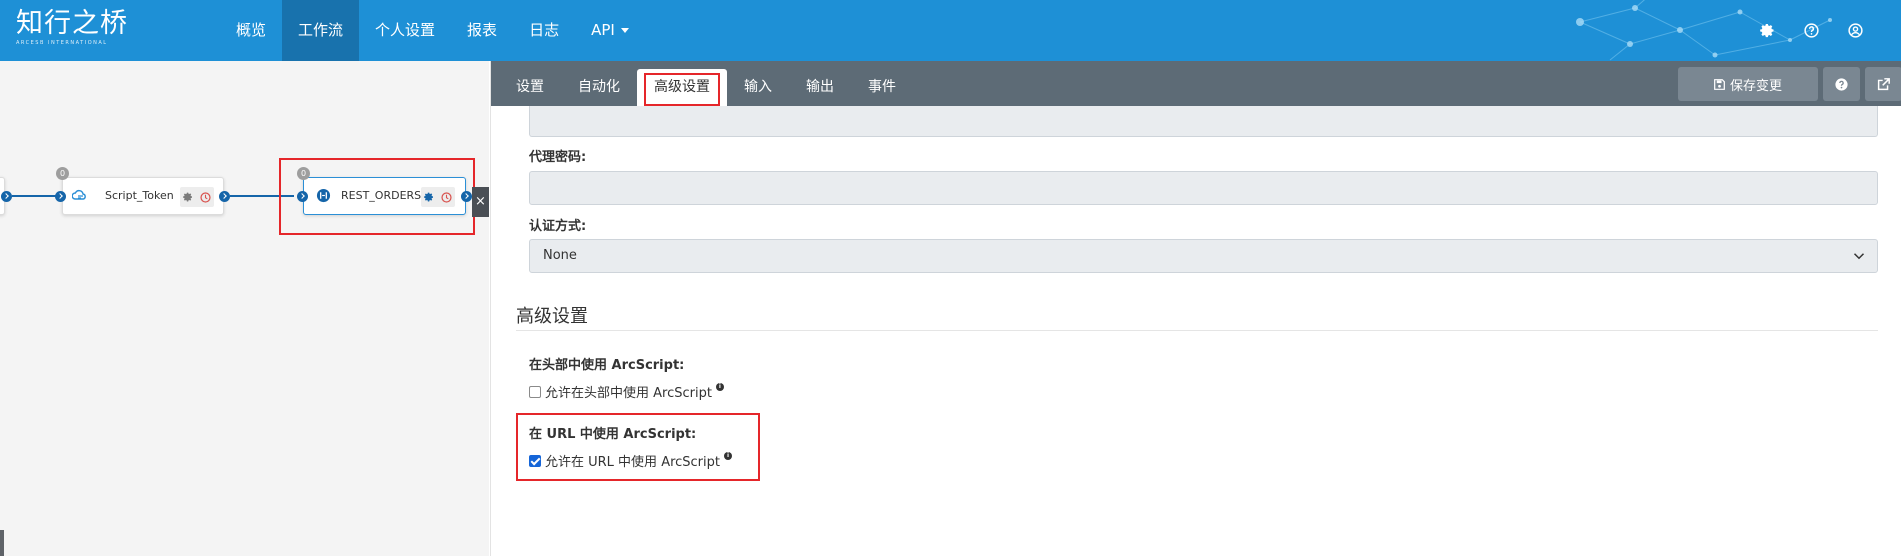 This screenshot has width=1901, height=556. I want to click on panel-toolbar: 保存变更, so click(1789, 84).